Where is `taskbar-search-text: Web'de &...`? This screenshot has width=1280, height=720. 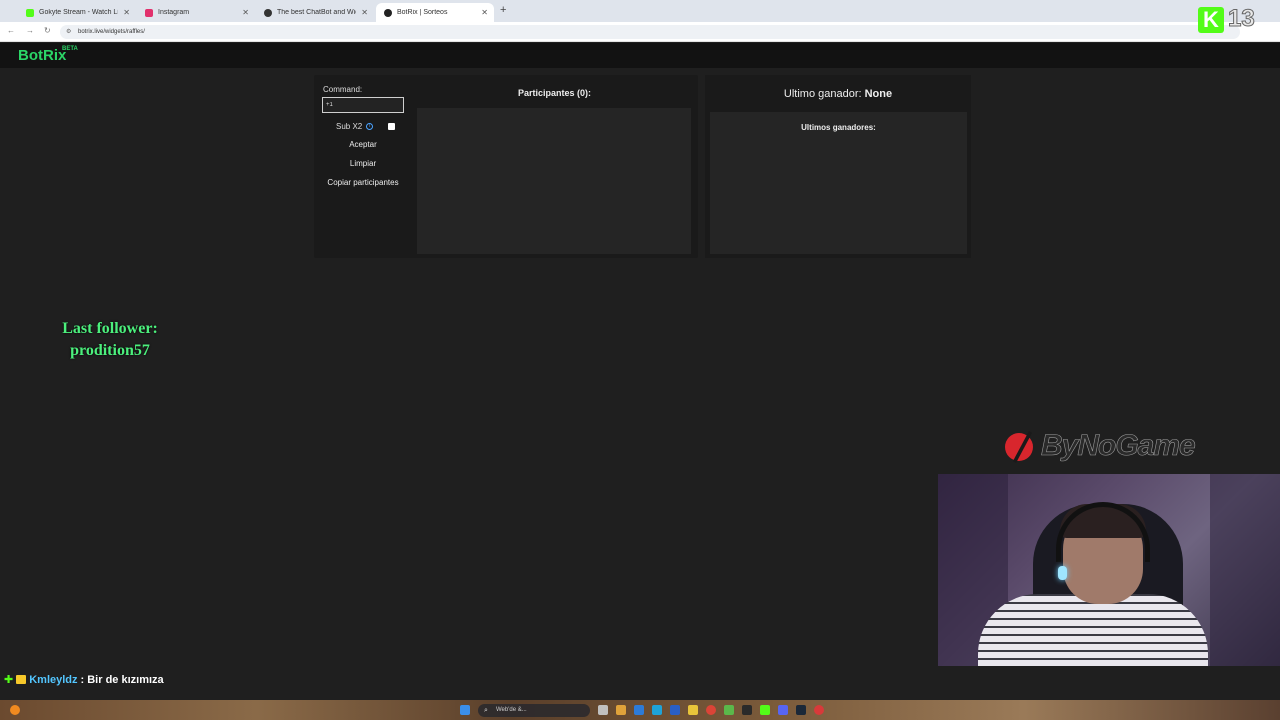
taskbar-search-text: Web'de &... is located at coordinates (511, 710).